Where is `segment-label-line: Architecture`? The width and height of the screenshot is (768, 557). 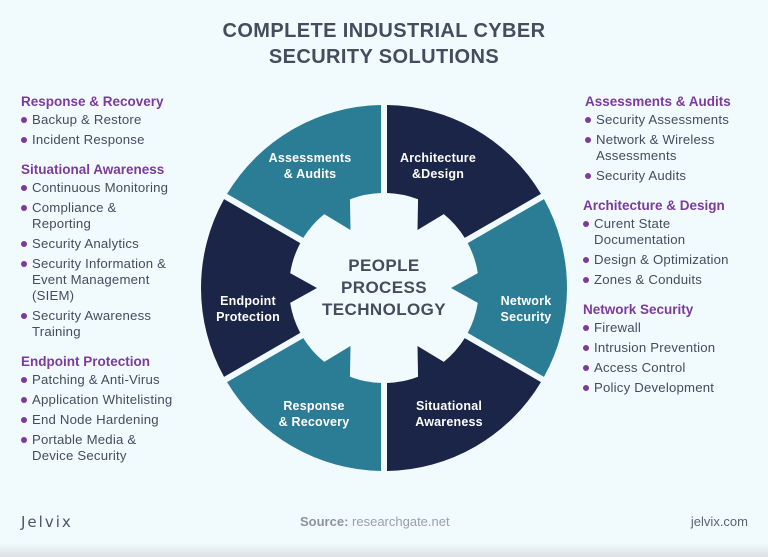
segment-label-line: Architecture is located at coordinates (438, 158).